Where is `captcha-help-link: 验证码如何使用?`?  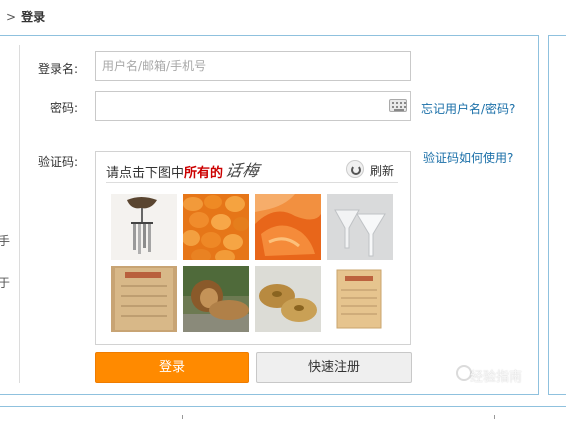
captcha-help-link: 验证码如何使用? is located at coordinates (468, 157).